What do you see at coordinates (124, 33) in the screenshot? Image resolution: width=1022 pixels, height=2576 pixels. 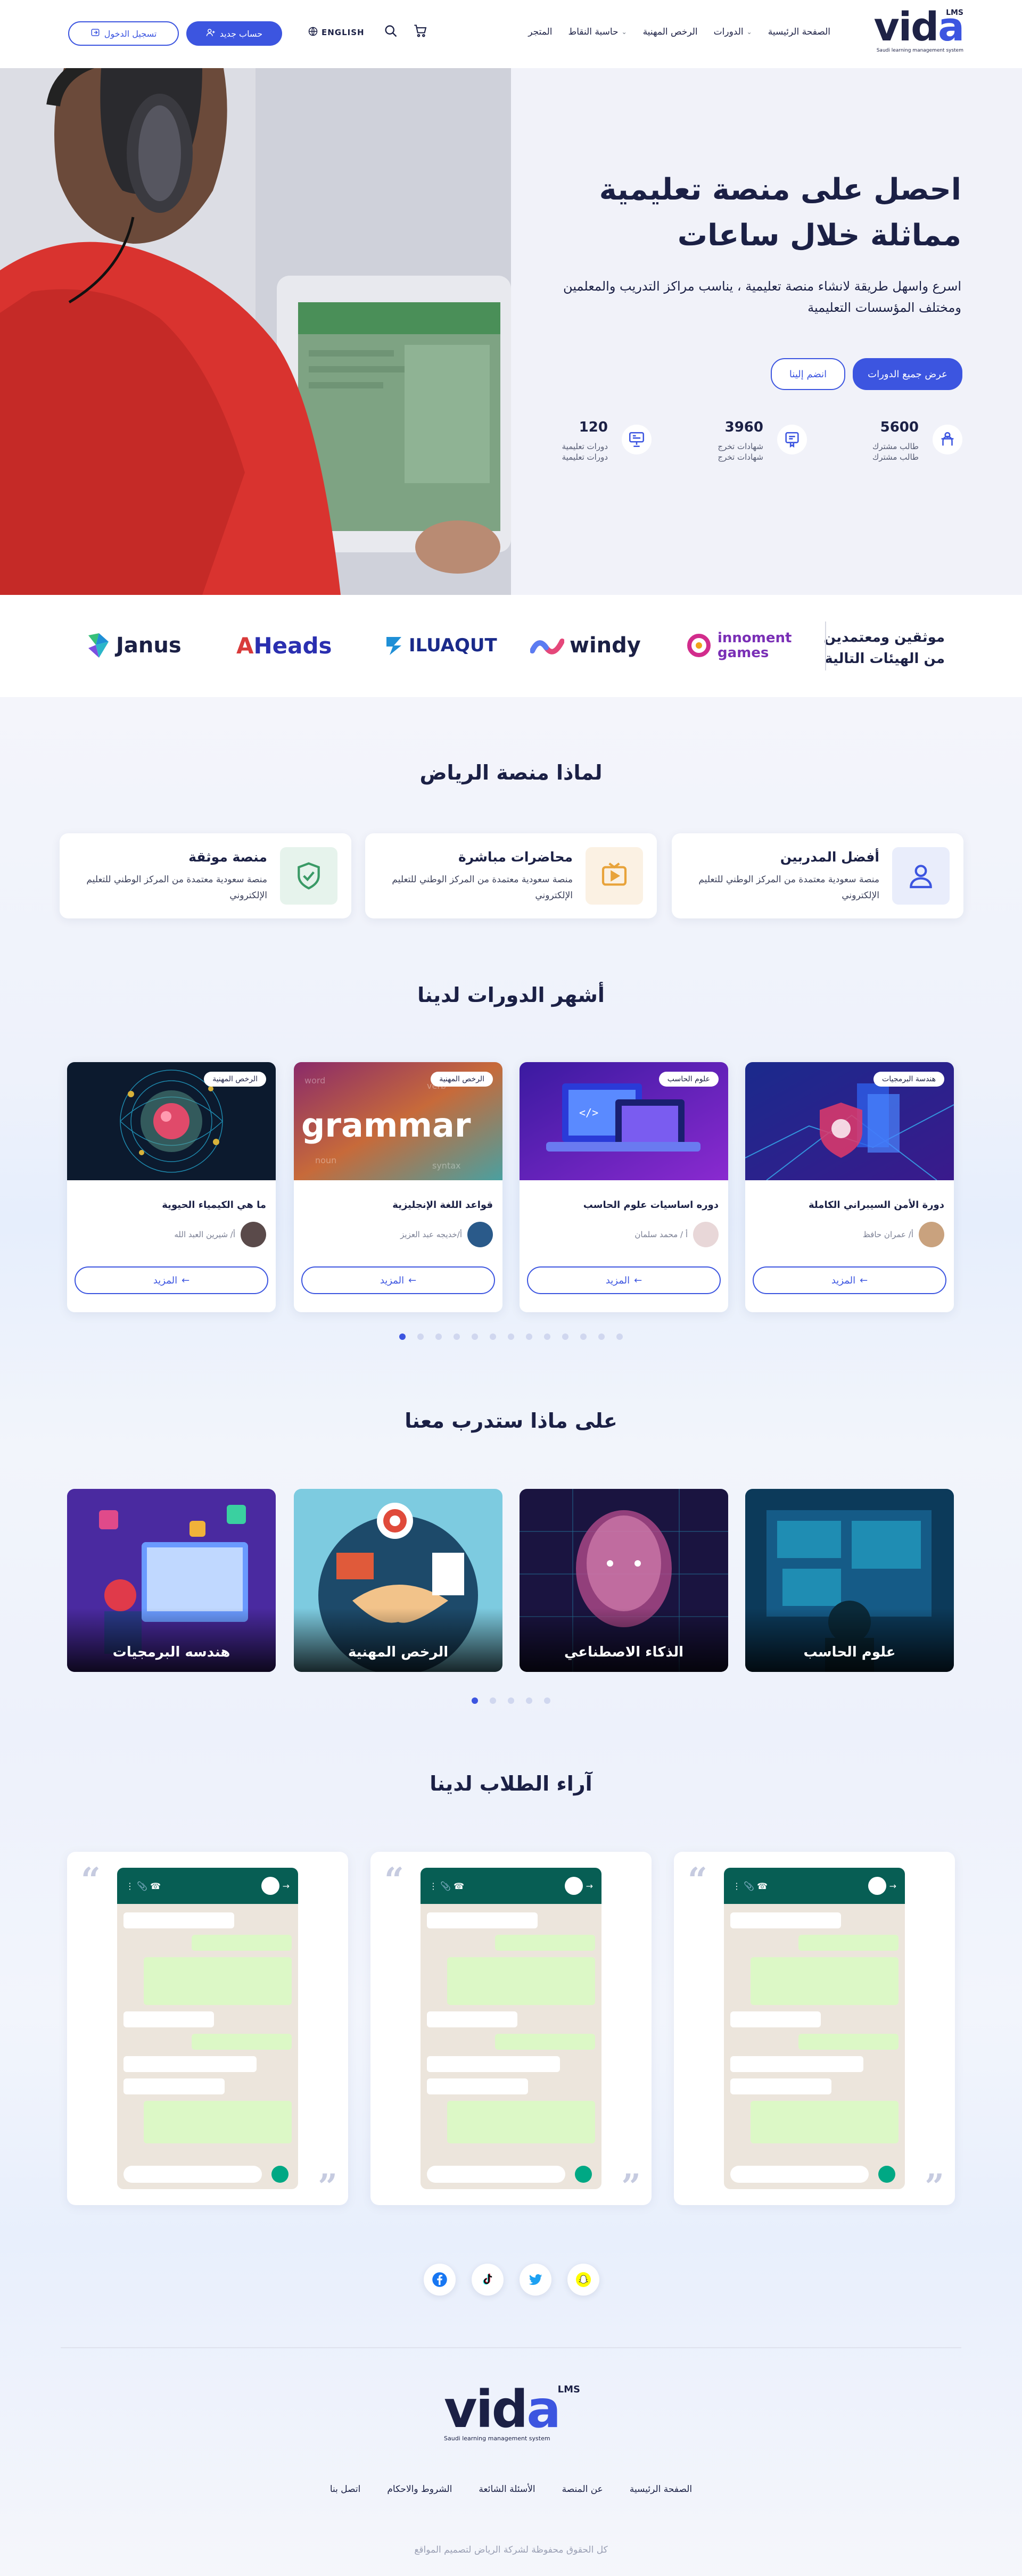 I see `login-button: تسجيل الدخول` at bounding box center [124, 33].